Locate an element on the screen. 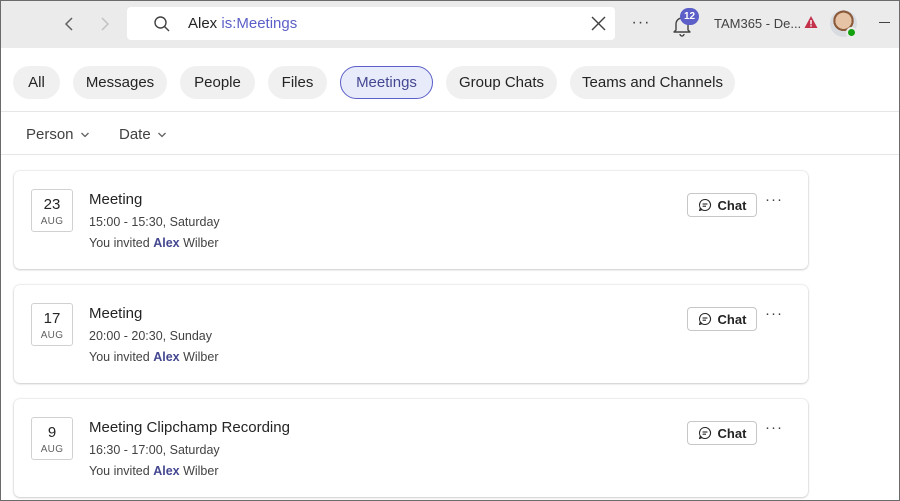 The width and height of the screenshot is (900, 501). tab-people: People is located at coordinates (217, 82).